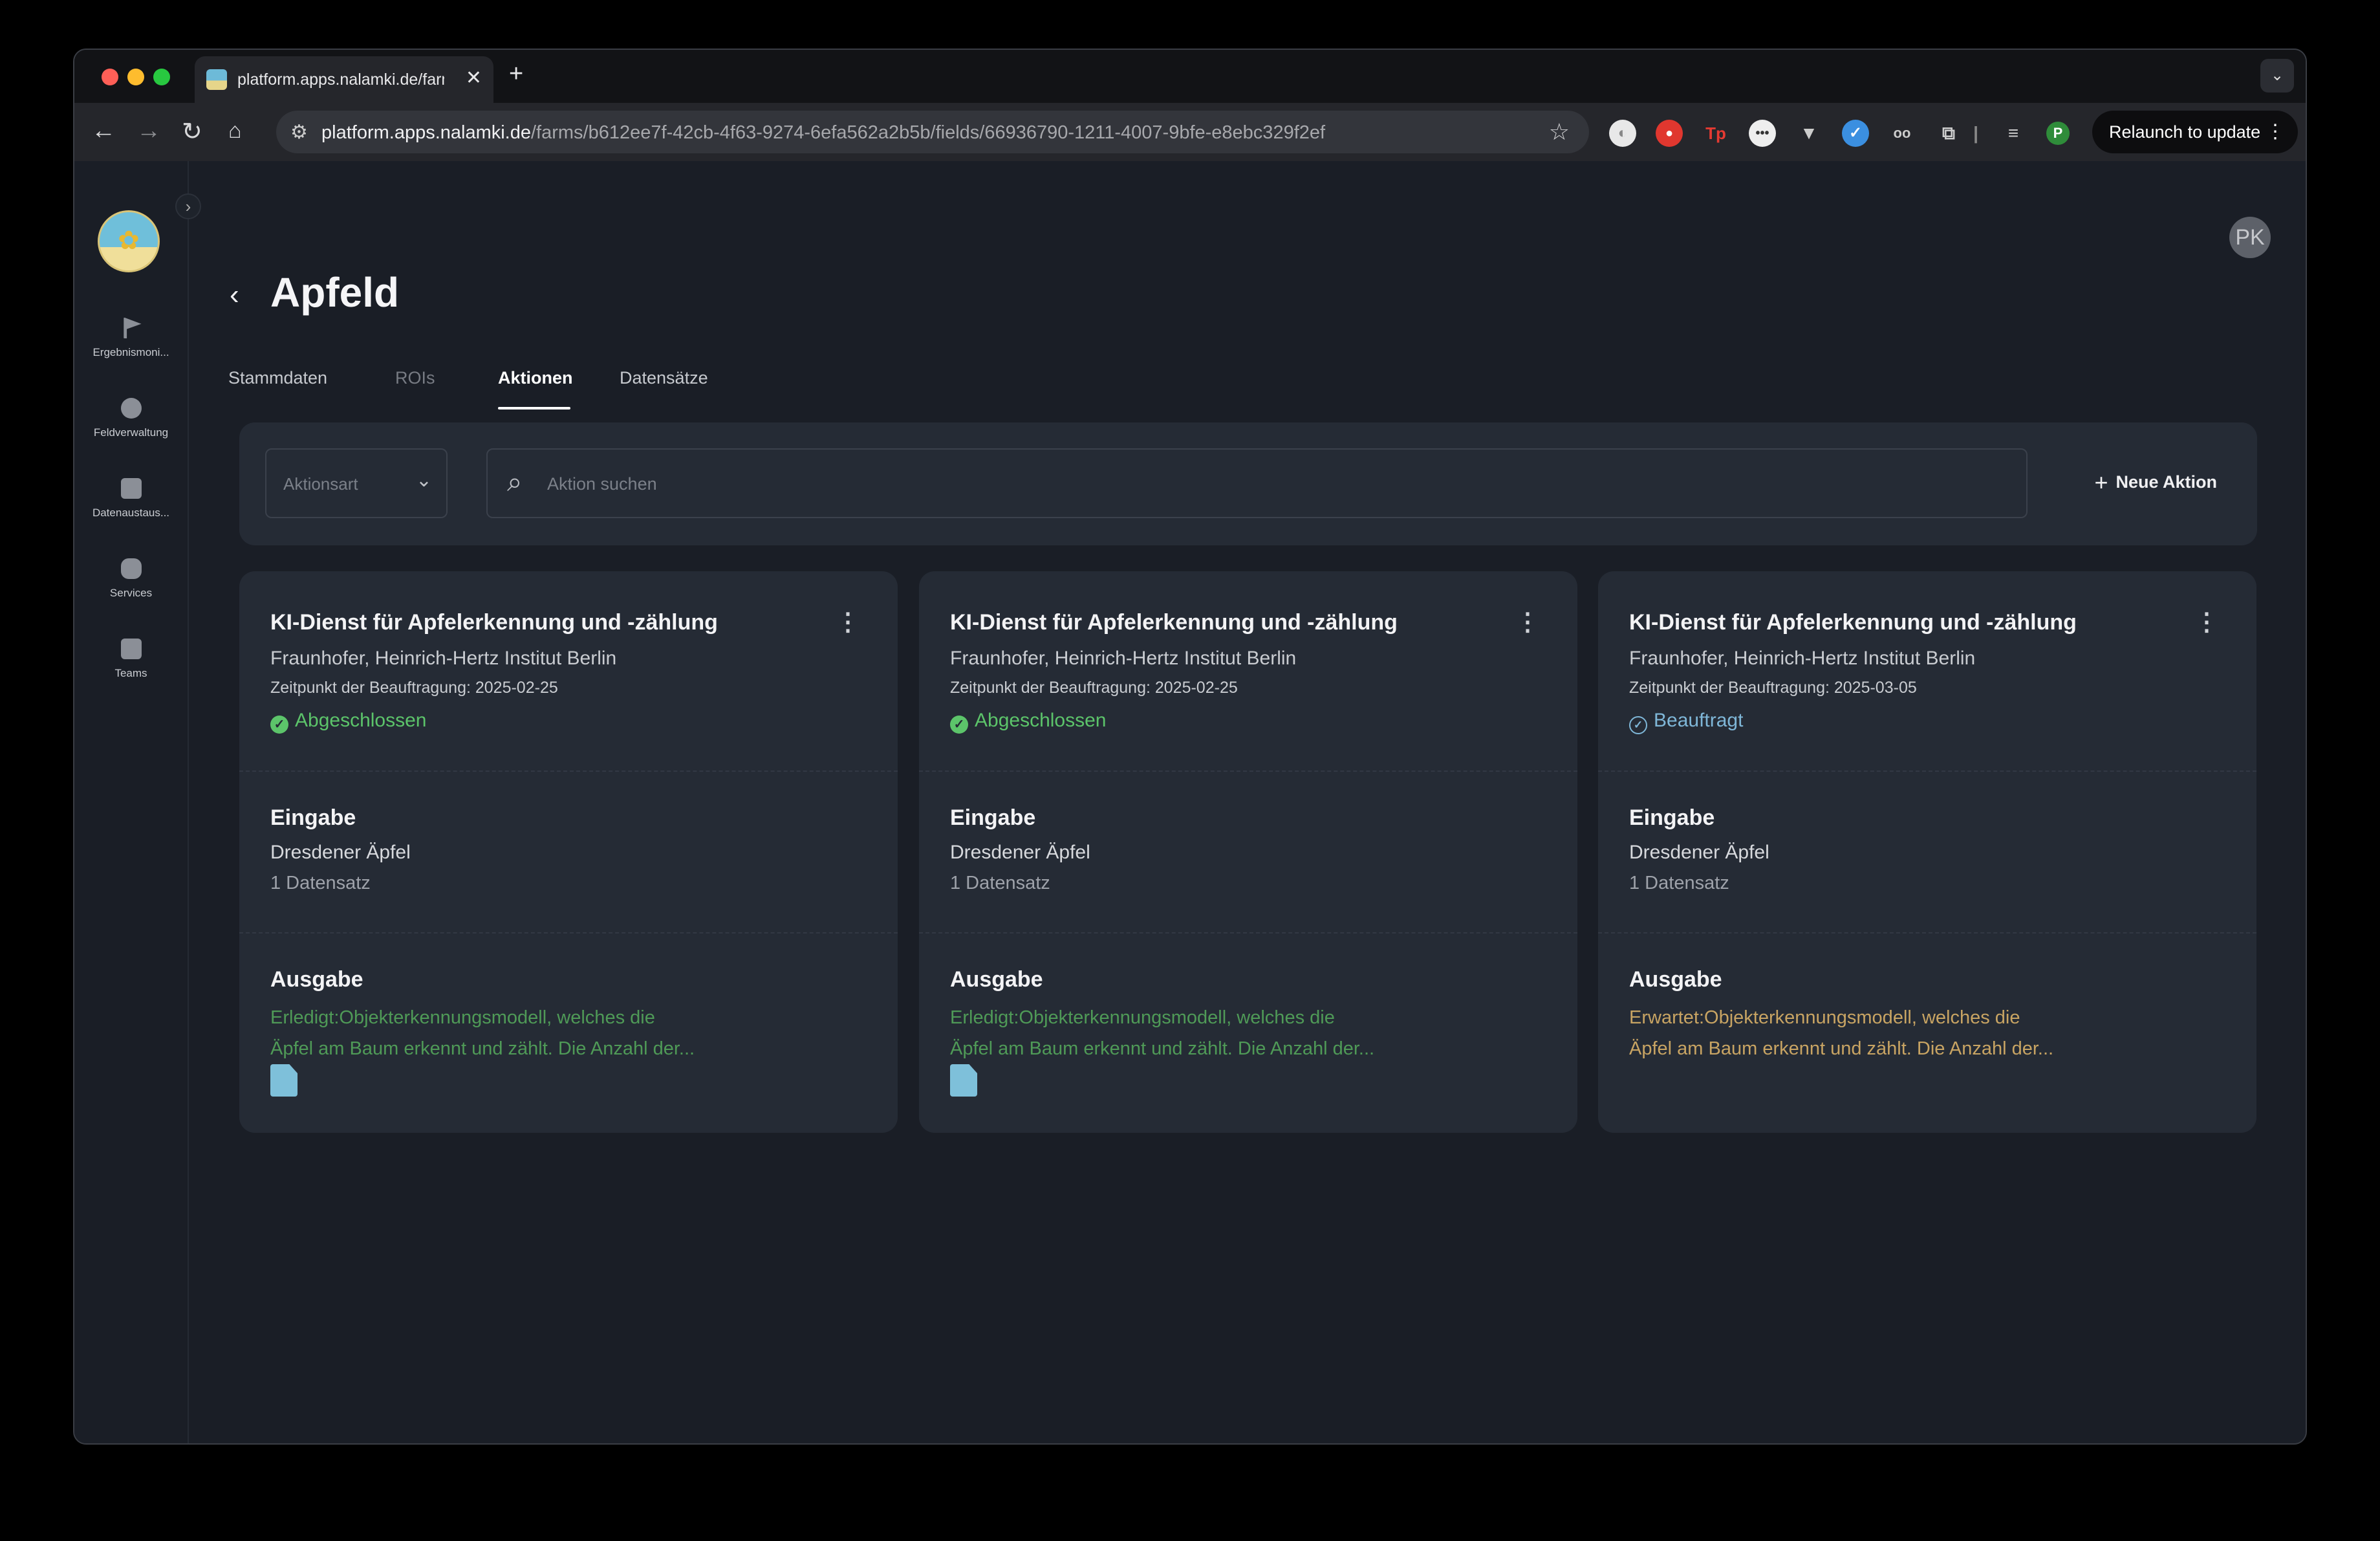  I want to click on output-heading: Ausgabe, so click(316, 979).